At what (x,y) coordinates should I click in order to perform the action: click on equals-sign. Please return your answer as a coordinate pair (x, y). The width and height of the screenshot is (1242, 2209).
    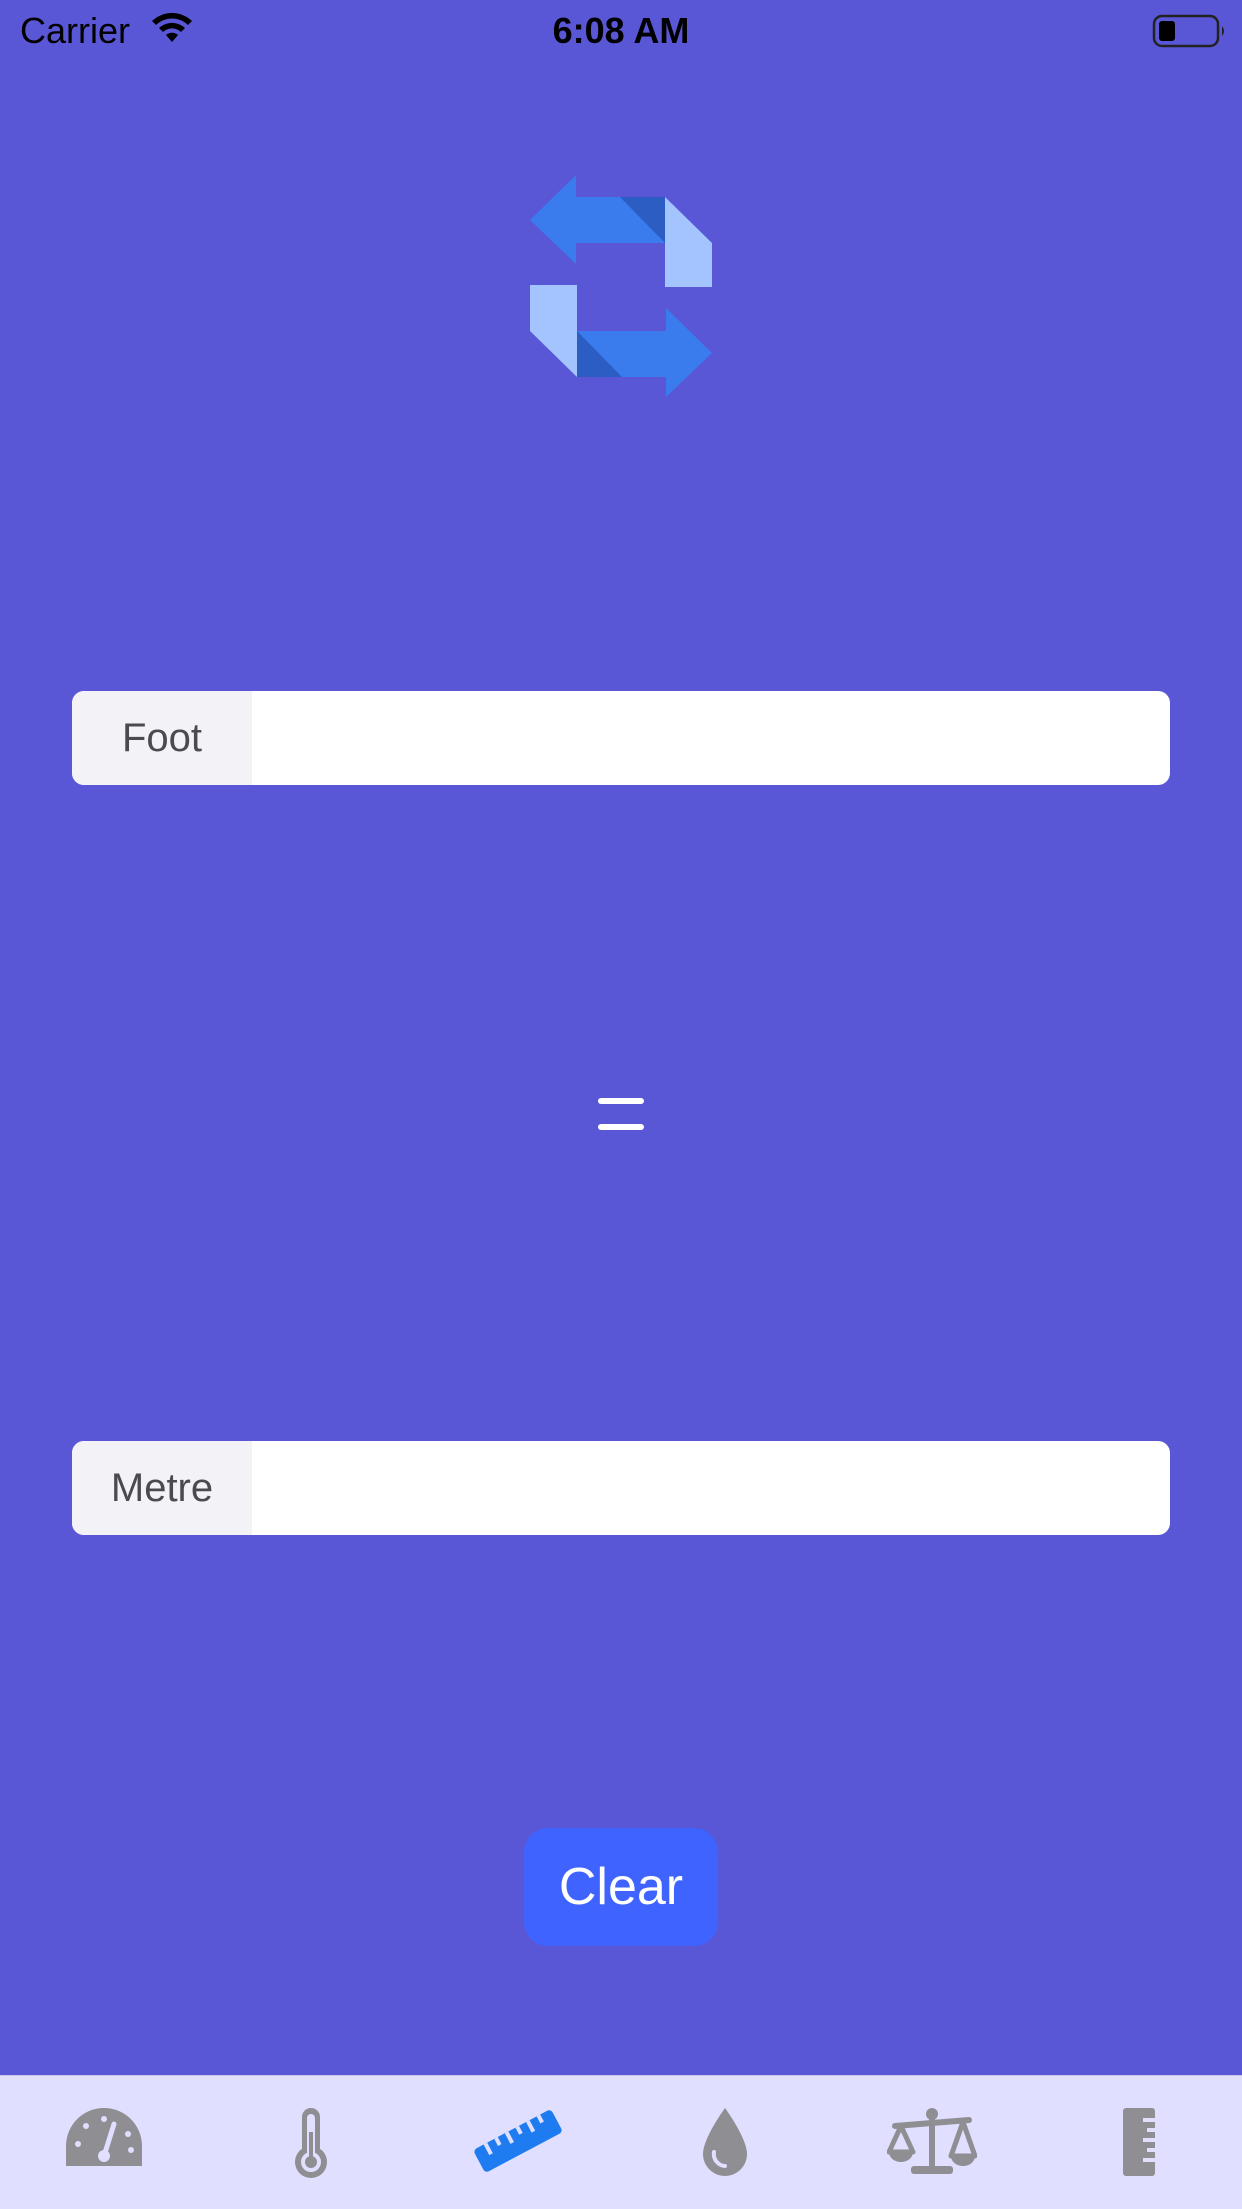
    Looking at the image, I should click on (621, 1115).